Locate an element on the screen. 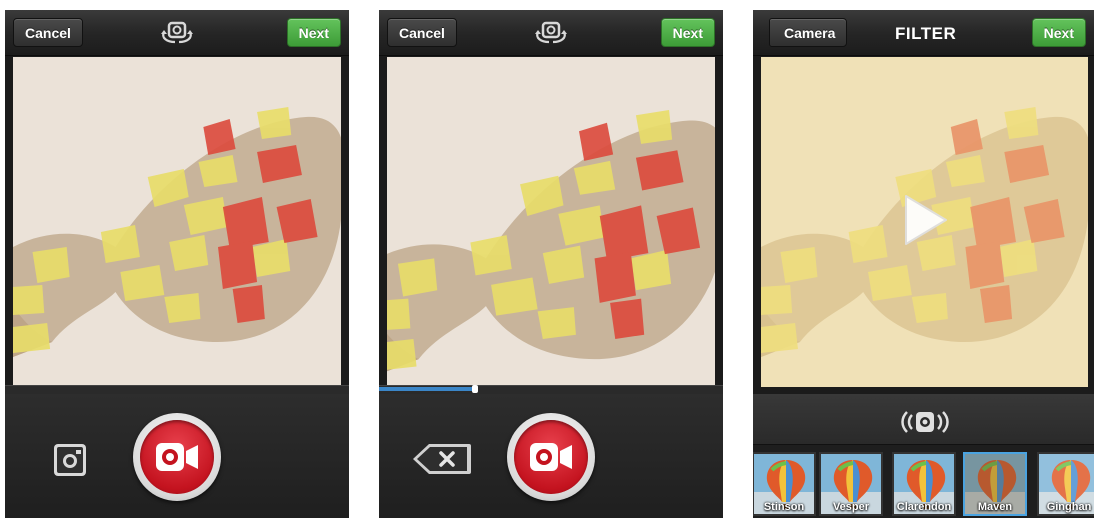 The height and width of the screenshot is (518, 1094). back-to-camera-button: Camera is located at coordinates (808, 32).